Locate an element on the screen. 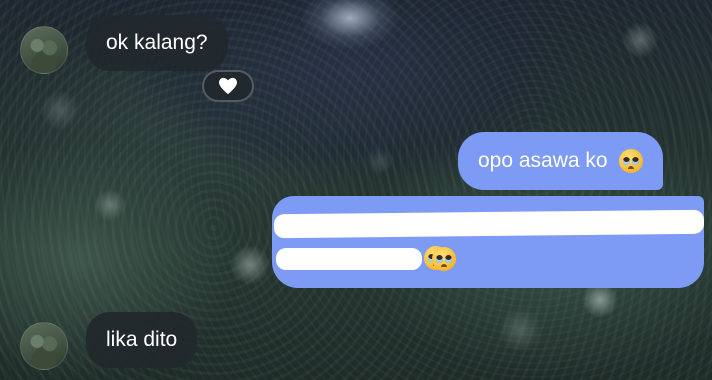 This screenshot has height=380, width=712. outgoing-message-bubble-redacted is located at coordinates (488, 242).